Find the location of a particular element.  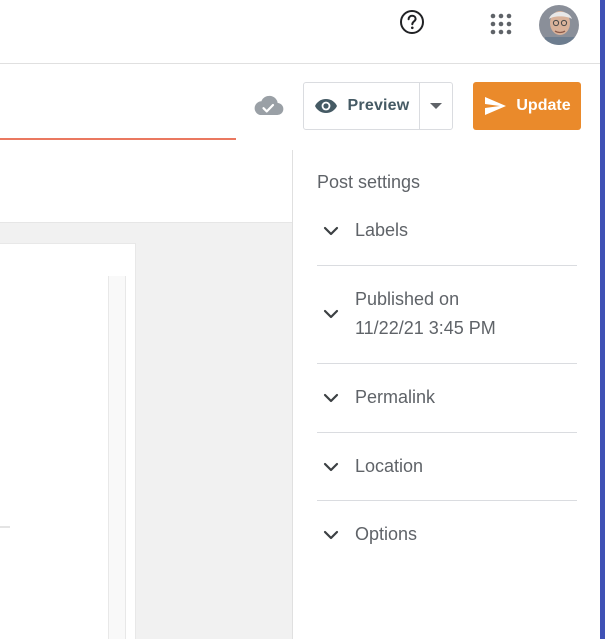

setting-label: Options is located at coordinates (386, 534).